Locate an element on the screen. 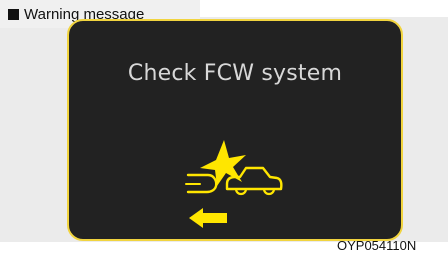 The height and width of the screenshot is (253, 448). fcw-collision-warning-icon is located at coordinates (234, 184).